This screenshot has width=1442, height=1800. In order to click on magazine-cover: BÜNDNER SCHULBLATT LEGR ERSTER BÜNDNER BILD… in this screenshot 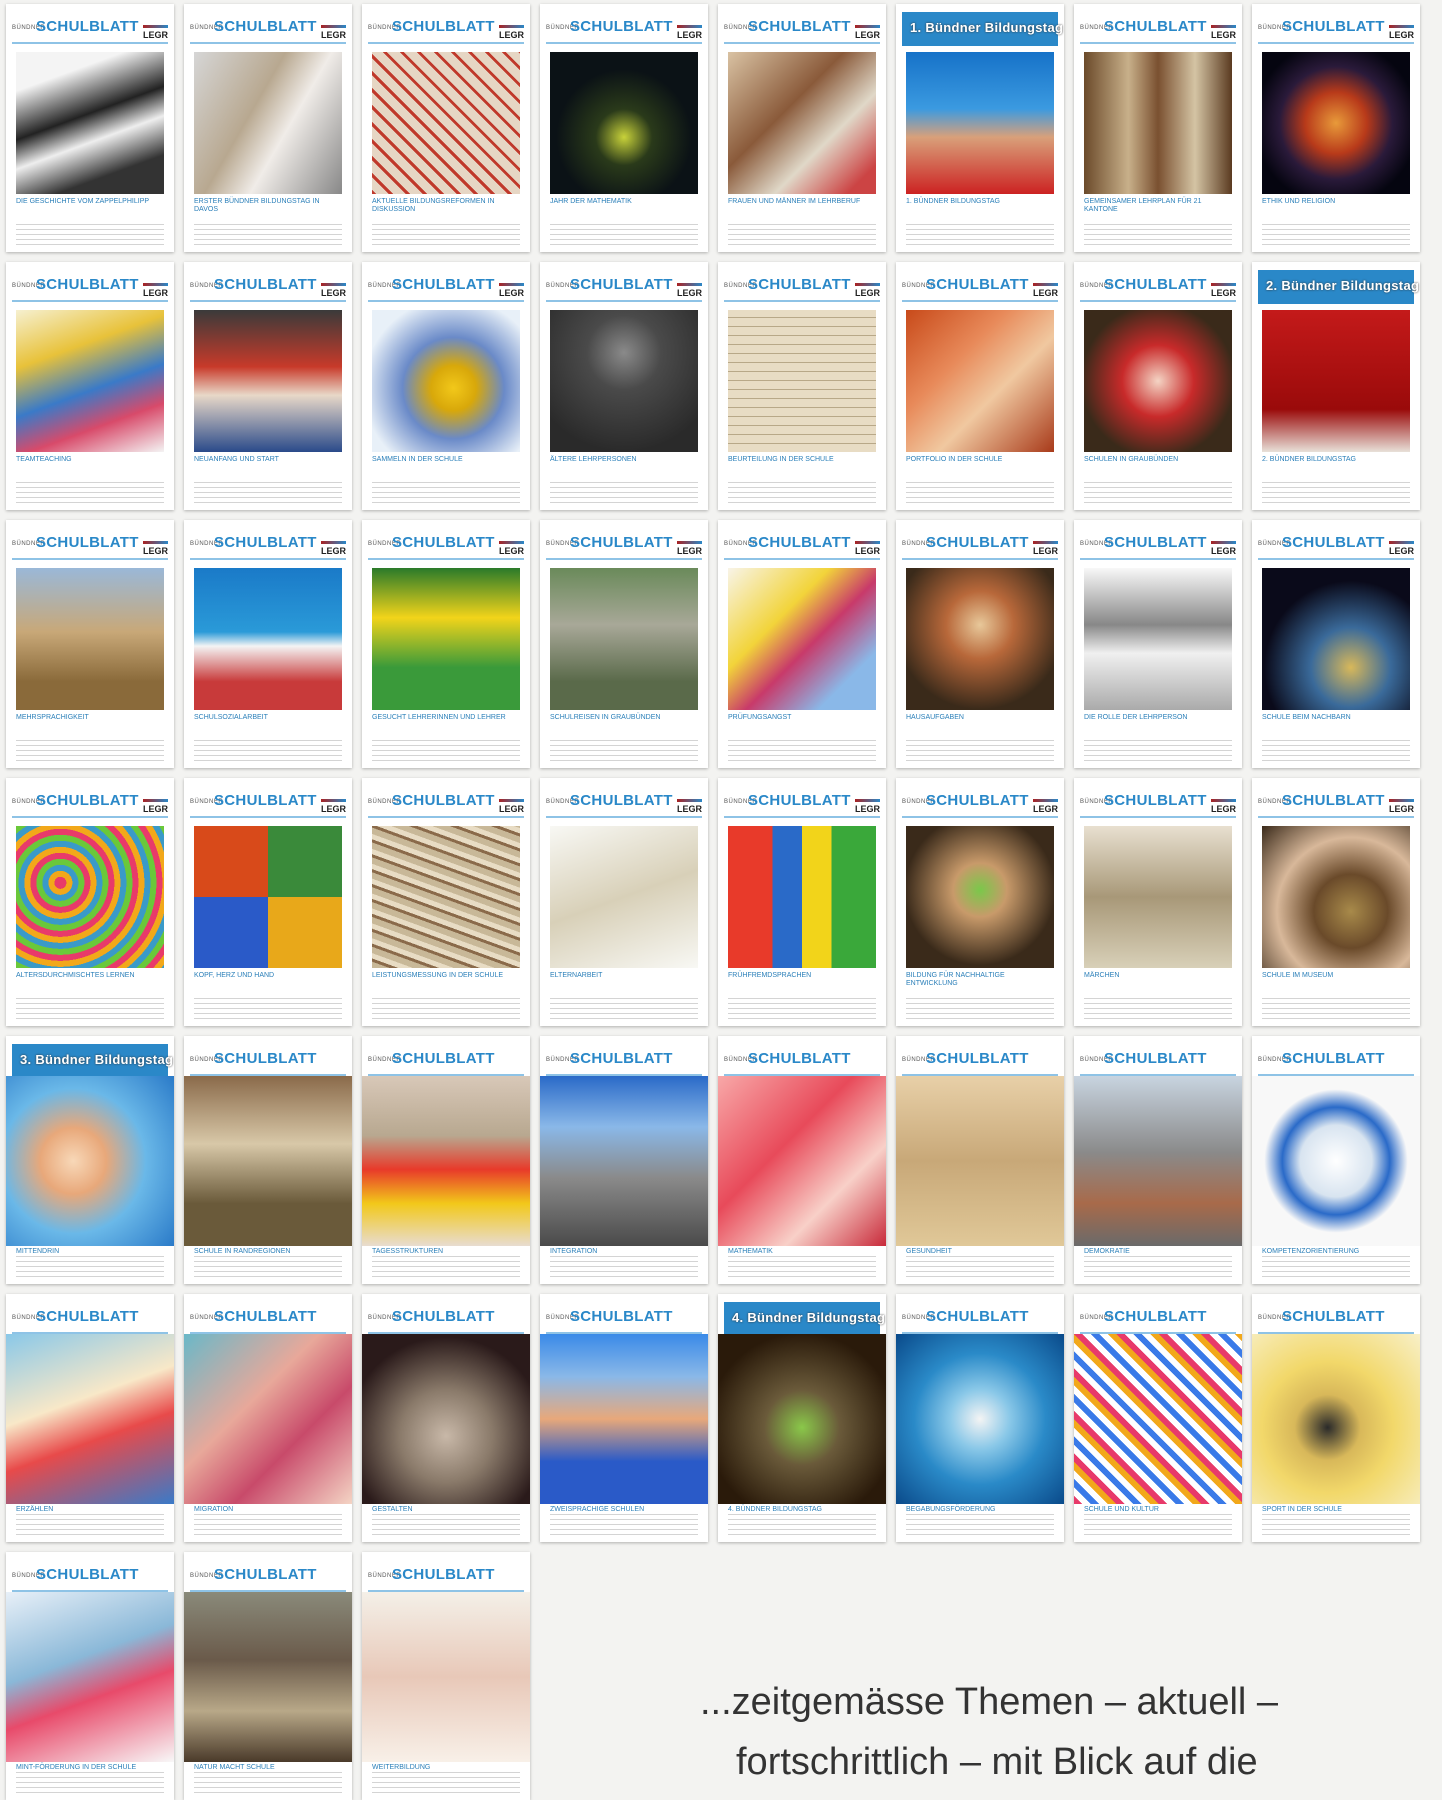, I will do `click(268, 128)`.